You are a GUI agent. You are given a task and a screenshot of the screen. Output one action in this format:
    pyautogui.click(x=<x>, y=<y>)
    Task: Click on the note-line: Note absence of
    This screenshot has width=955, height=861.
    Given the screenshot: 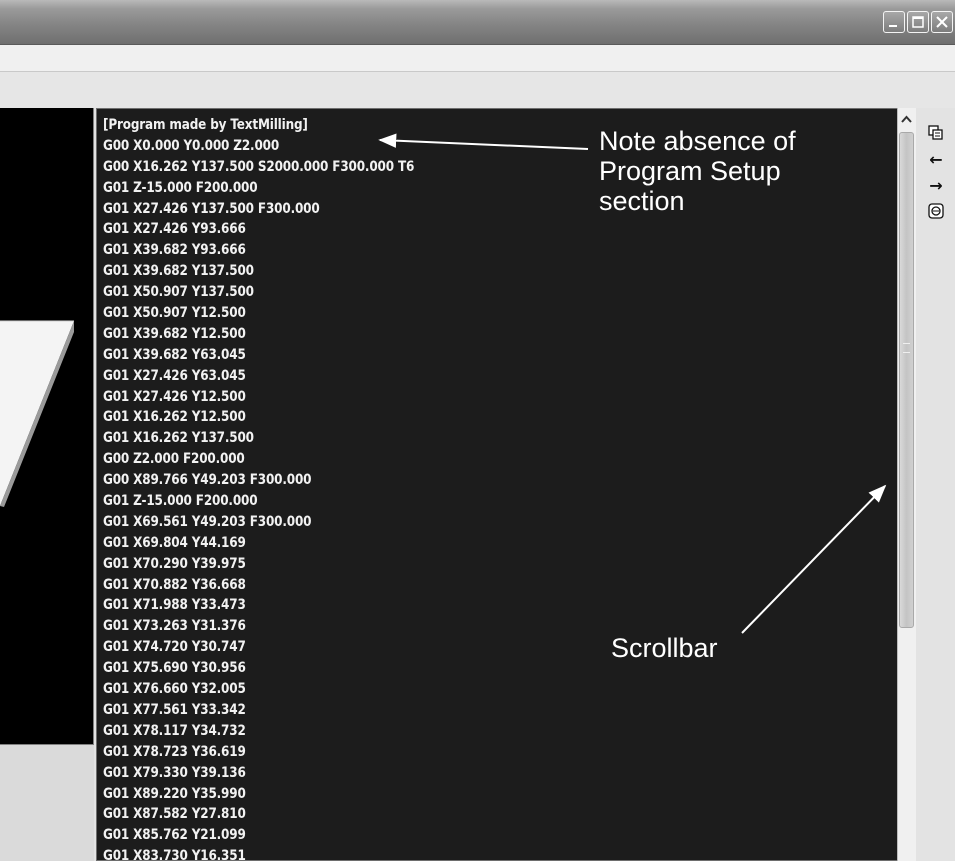 What is the action you would take?
    pyautogui.click(x=697, y=141)
    